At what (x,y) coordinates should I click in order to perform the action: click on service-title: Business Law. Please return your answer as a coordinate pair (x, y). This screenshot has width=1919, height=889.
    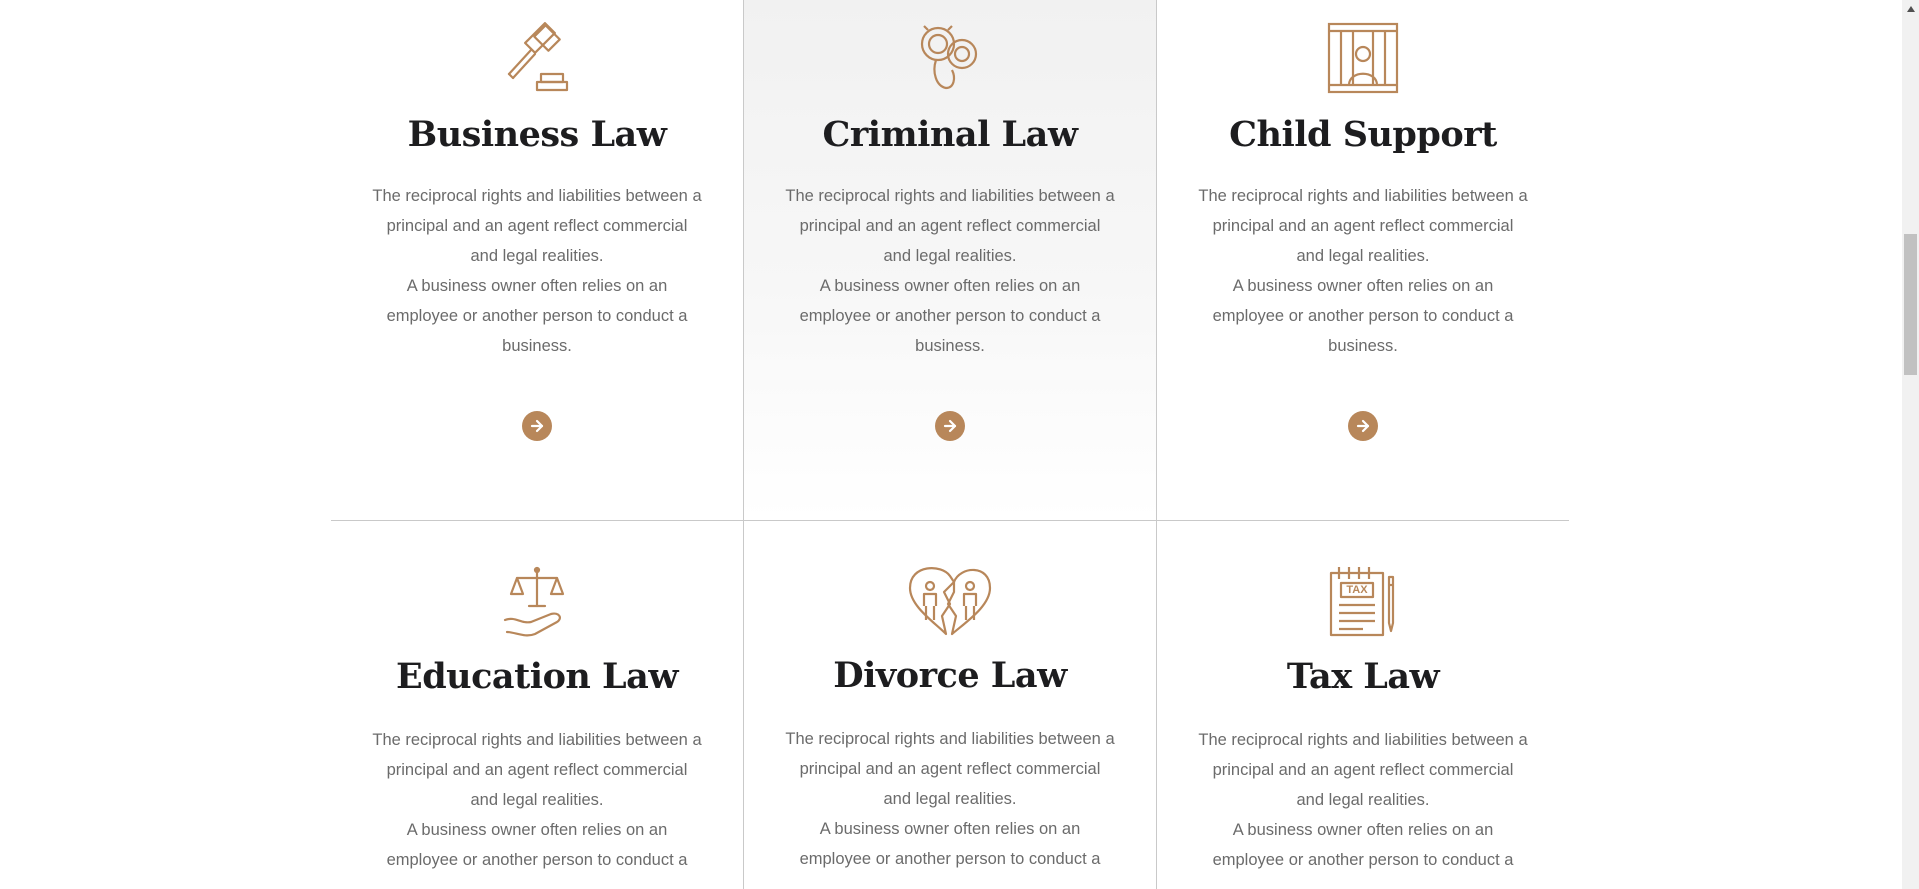
    Looking at the image, I should click on (537, 134).